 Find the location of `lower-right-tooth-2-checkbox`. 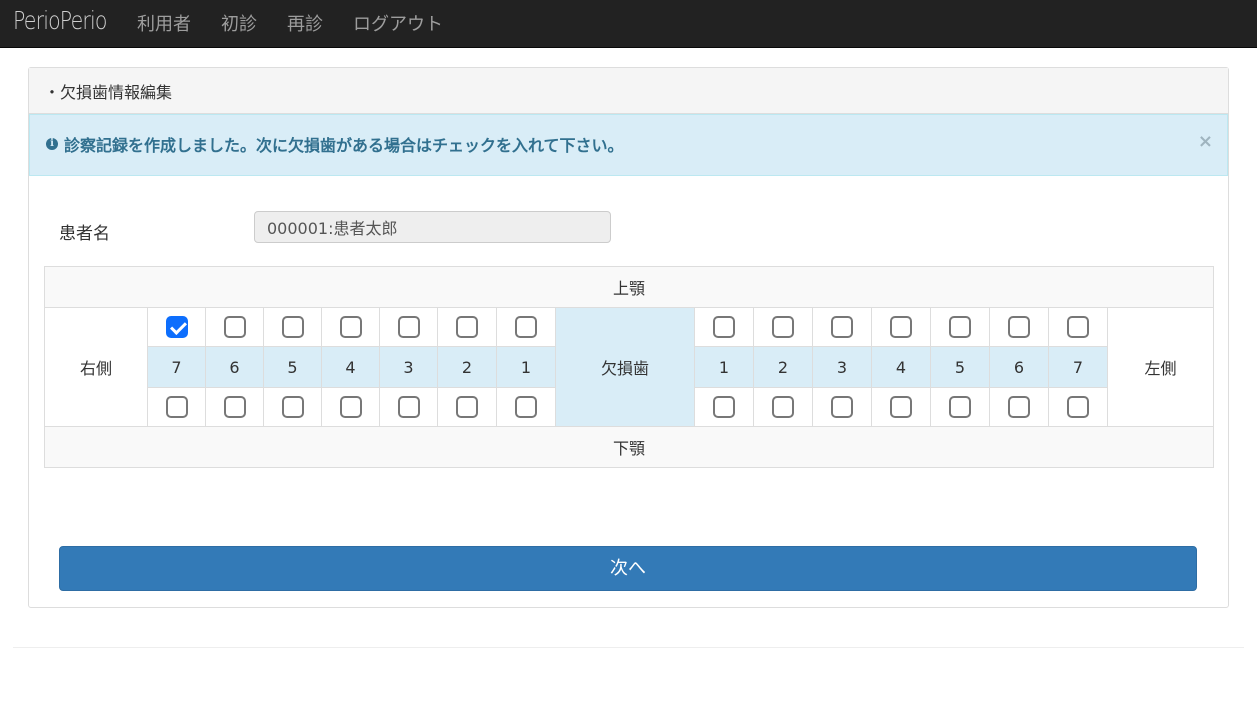

lower-right-tooth-2-checkbox is located at coordinates (467, 407).